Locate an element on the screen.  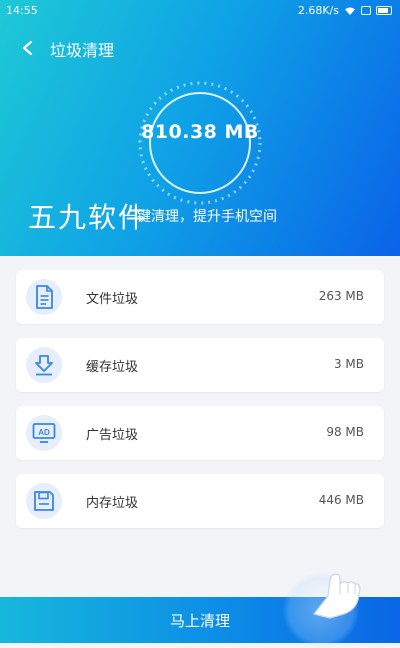
status-bar: 14:55 2.68K/s is located at coordinates (200, 10).